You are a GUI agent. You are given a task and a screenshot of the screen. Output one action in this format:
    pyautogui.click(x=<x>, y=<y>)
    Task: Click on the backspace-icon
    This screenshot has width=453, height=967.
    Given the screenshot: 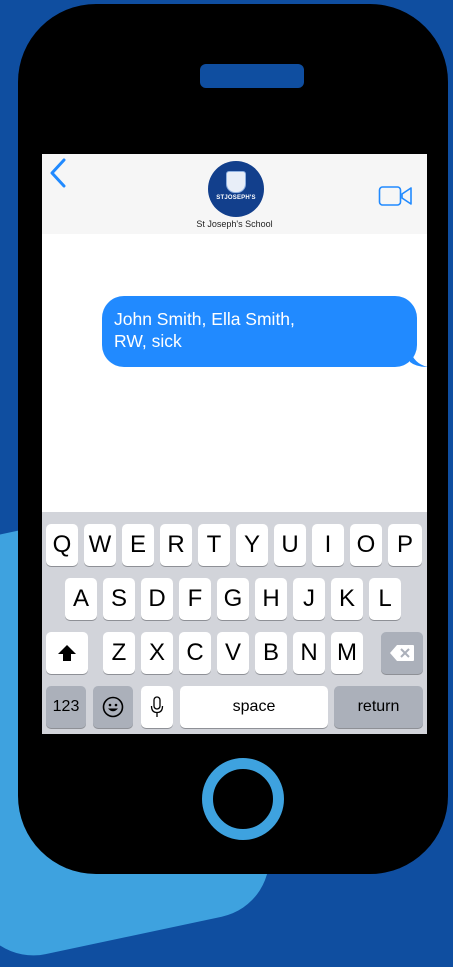 What is the action you would take?
    pyautogui.click(x=402, y=653)
    